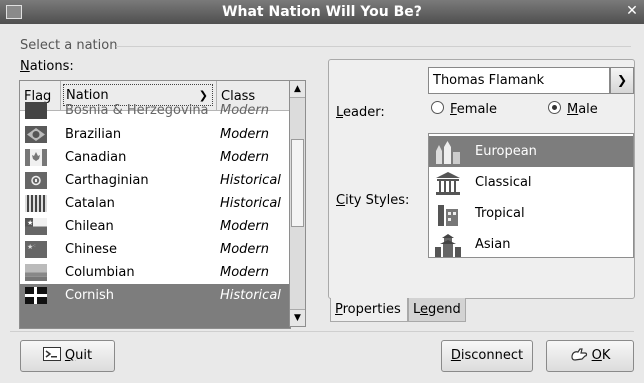  What do you see at coordinates (36, 249) in the screenshot?
I see `chinese-flag-icon: ★ ·:` at bounding box center [36, 249].